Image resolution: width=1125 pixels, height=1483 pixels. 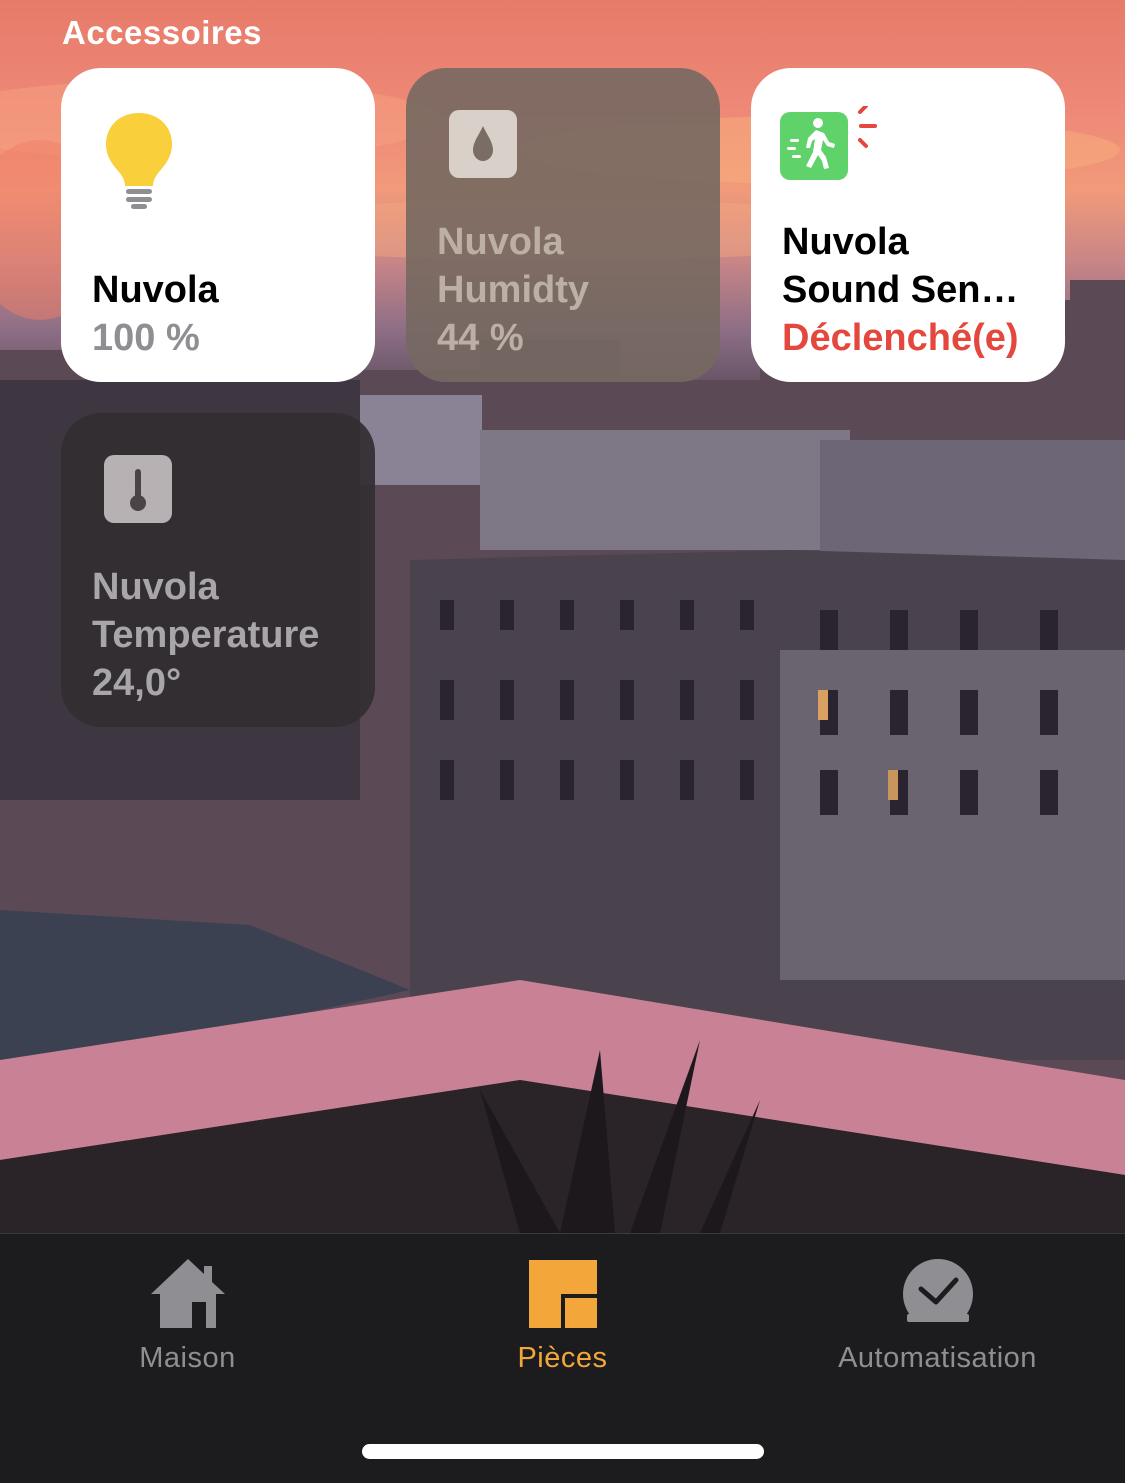 What do you see at coordinates (139, 492) in the screenshot?
I see `thermometer-icon` at bounding box center [139, 492].